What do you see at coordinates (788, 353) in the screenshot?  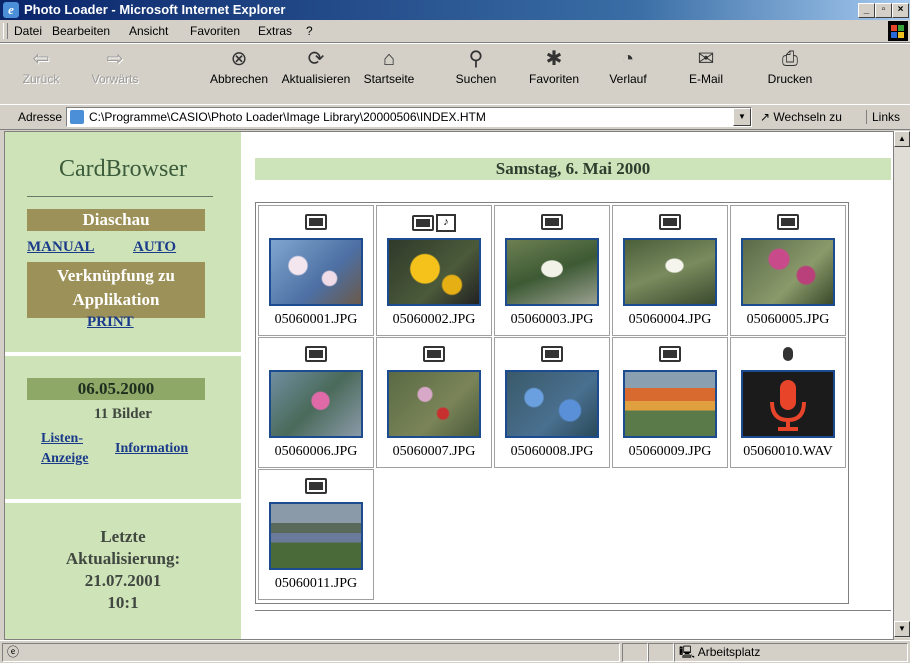 I see `microphone-icon` at bounding box center [788, 353].